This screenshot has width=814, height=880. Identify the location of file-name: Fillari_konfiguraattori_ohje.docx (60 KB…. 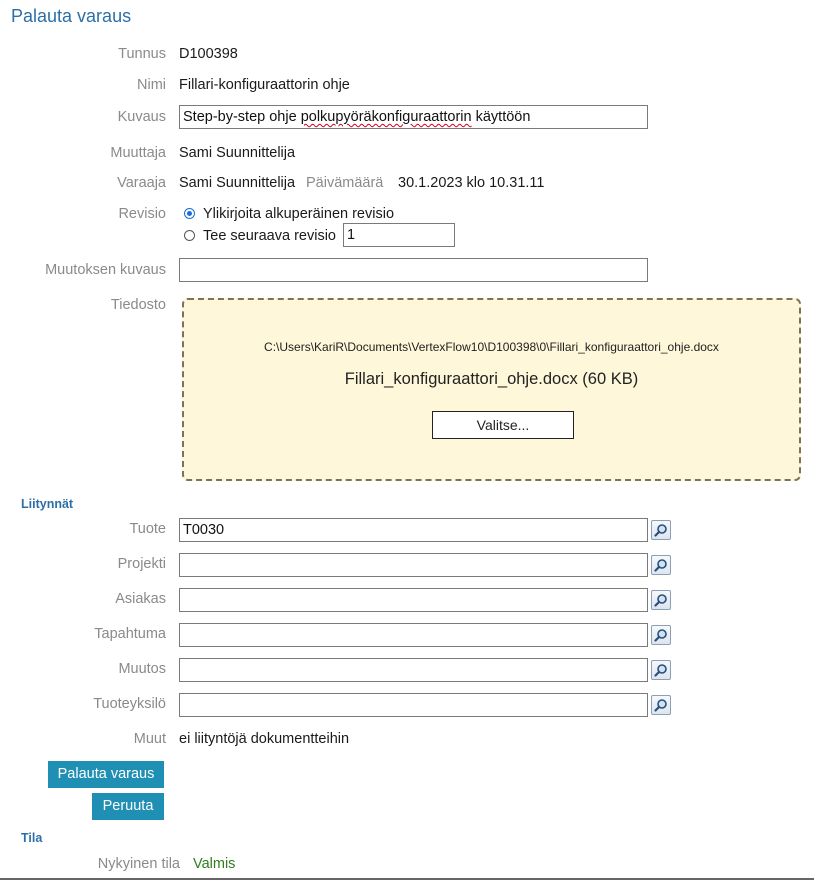
(491, 379).